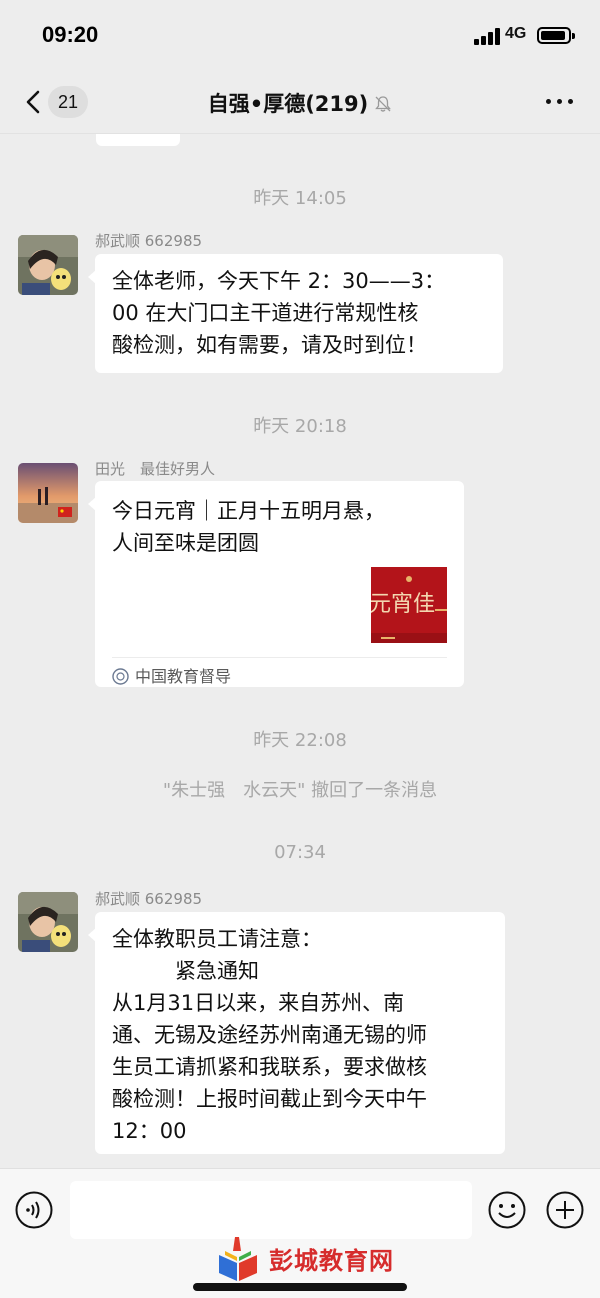 Image resolution: width=600 pixels, height=1298 pixels. What do you see at coordinates (507, 1210) in the screenshot?
I see `emoji-icon` at bounding box center [507, 1210].